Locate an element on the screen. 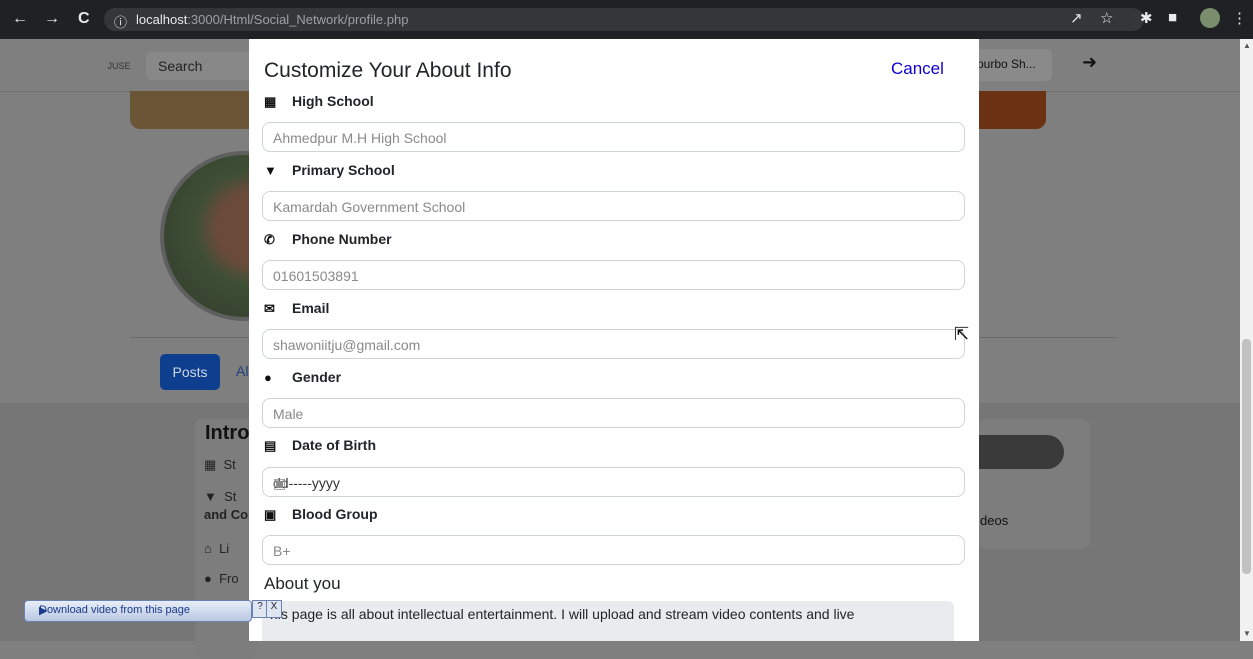 The image size is (1253, 659). intro-card is located at coordinates (226, 539).